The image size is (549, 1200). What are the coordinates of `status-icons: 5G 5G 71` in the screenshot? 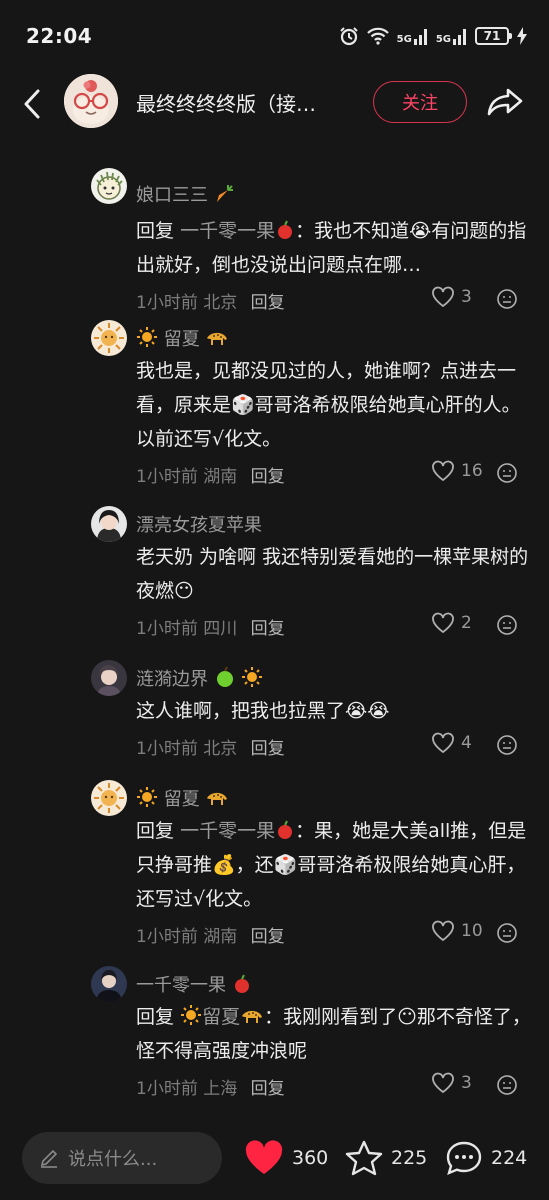 It's located at (433, 36).